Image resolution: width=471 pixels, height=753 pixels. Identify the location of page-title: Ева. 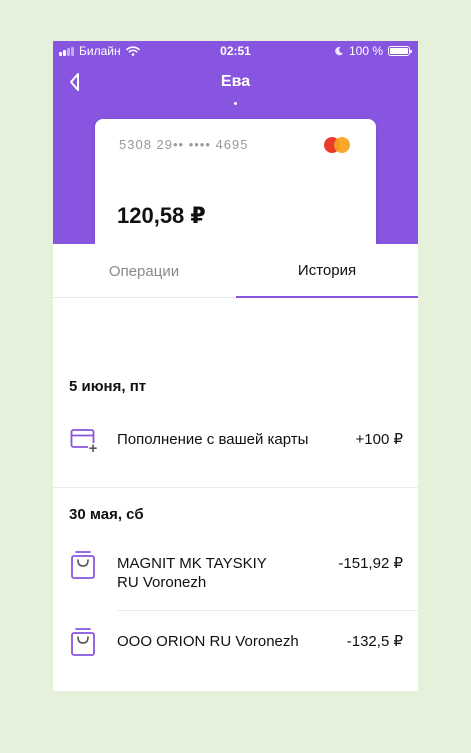
(235, 81).